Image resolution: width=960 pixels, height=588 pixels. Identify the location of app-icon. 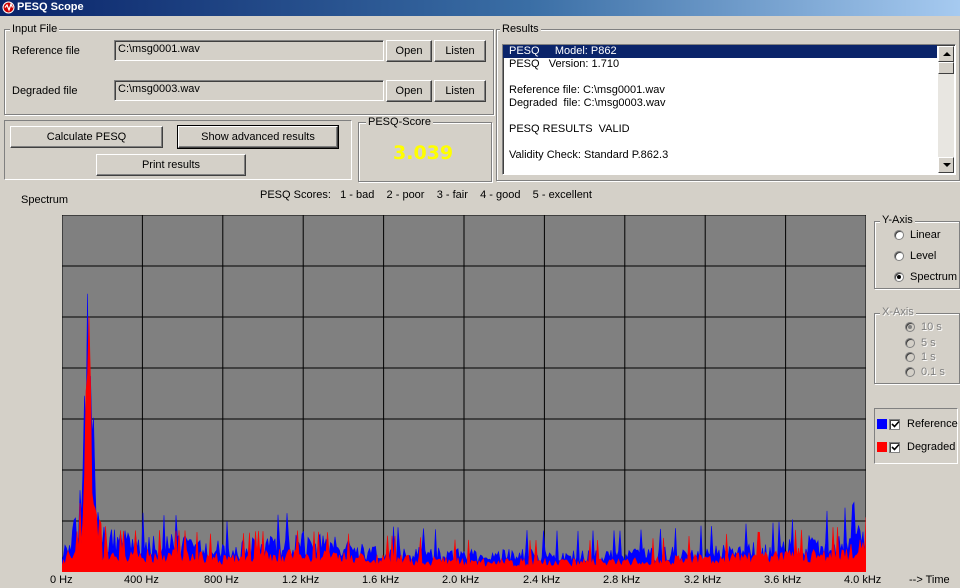
(8, 7).